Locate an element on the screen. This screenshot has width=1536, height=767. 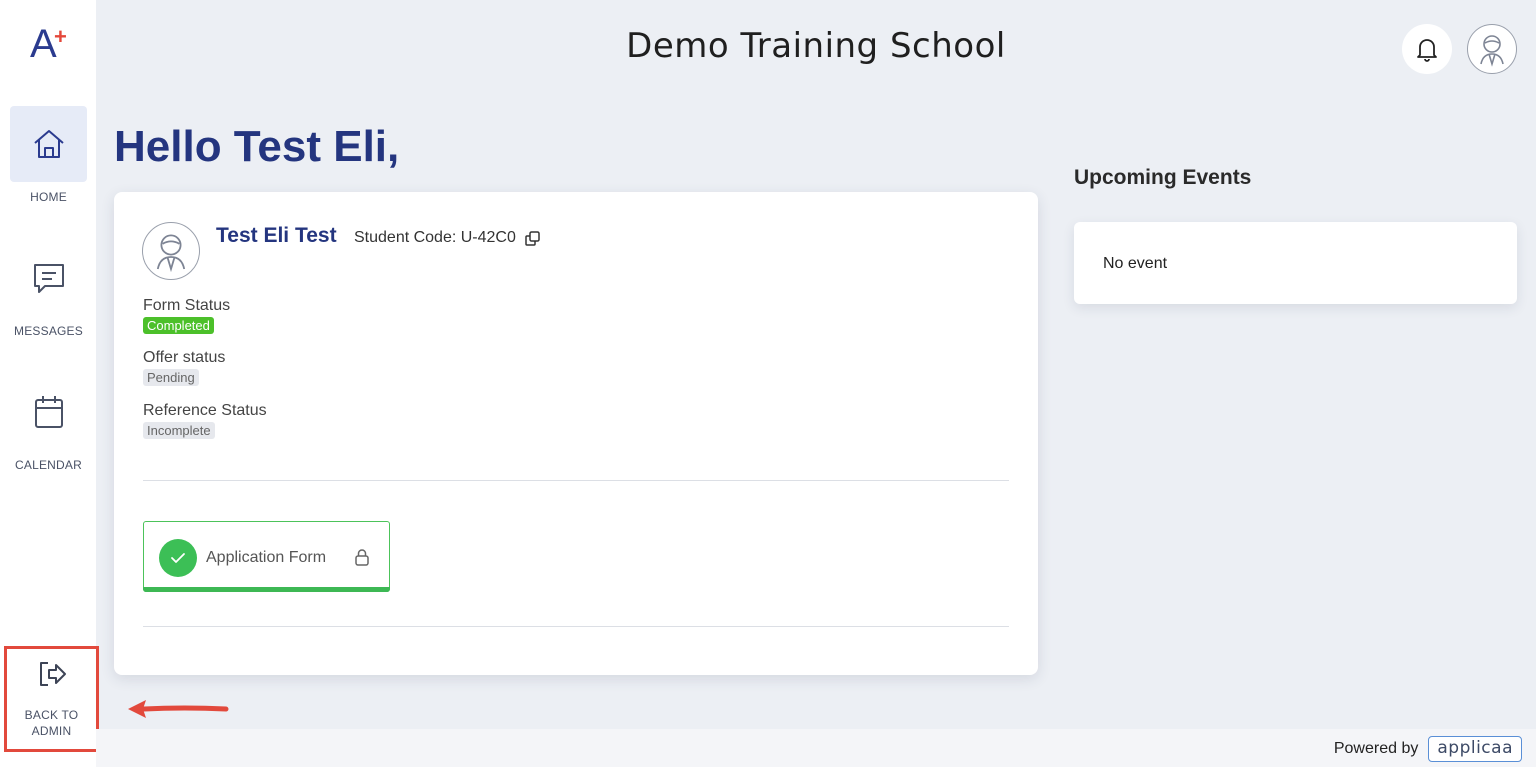
form-status: Form Status Completed is located at coordinates (186, 316).